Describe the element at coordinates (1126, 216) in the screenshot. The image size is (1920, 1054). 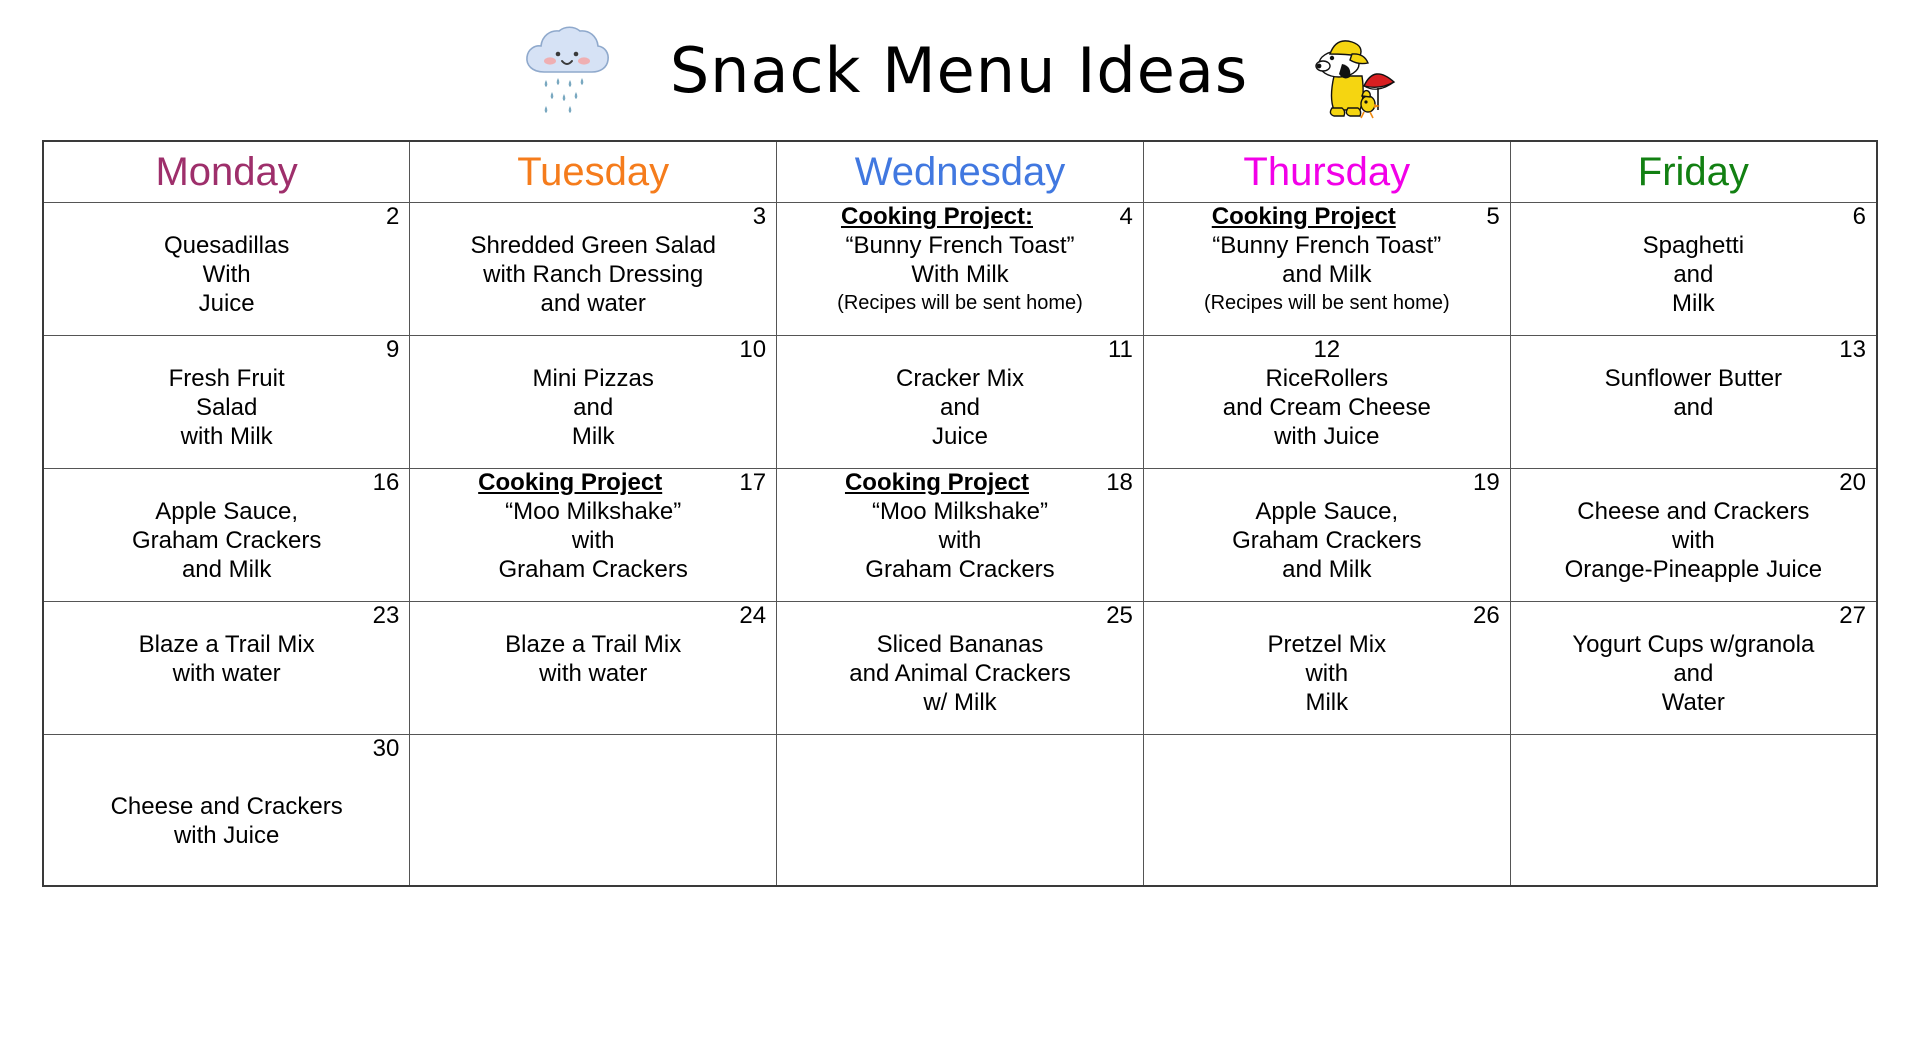
I see `day-number: 4` at that location.